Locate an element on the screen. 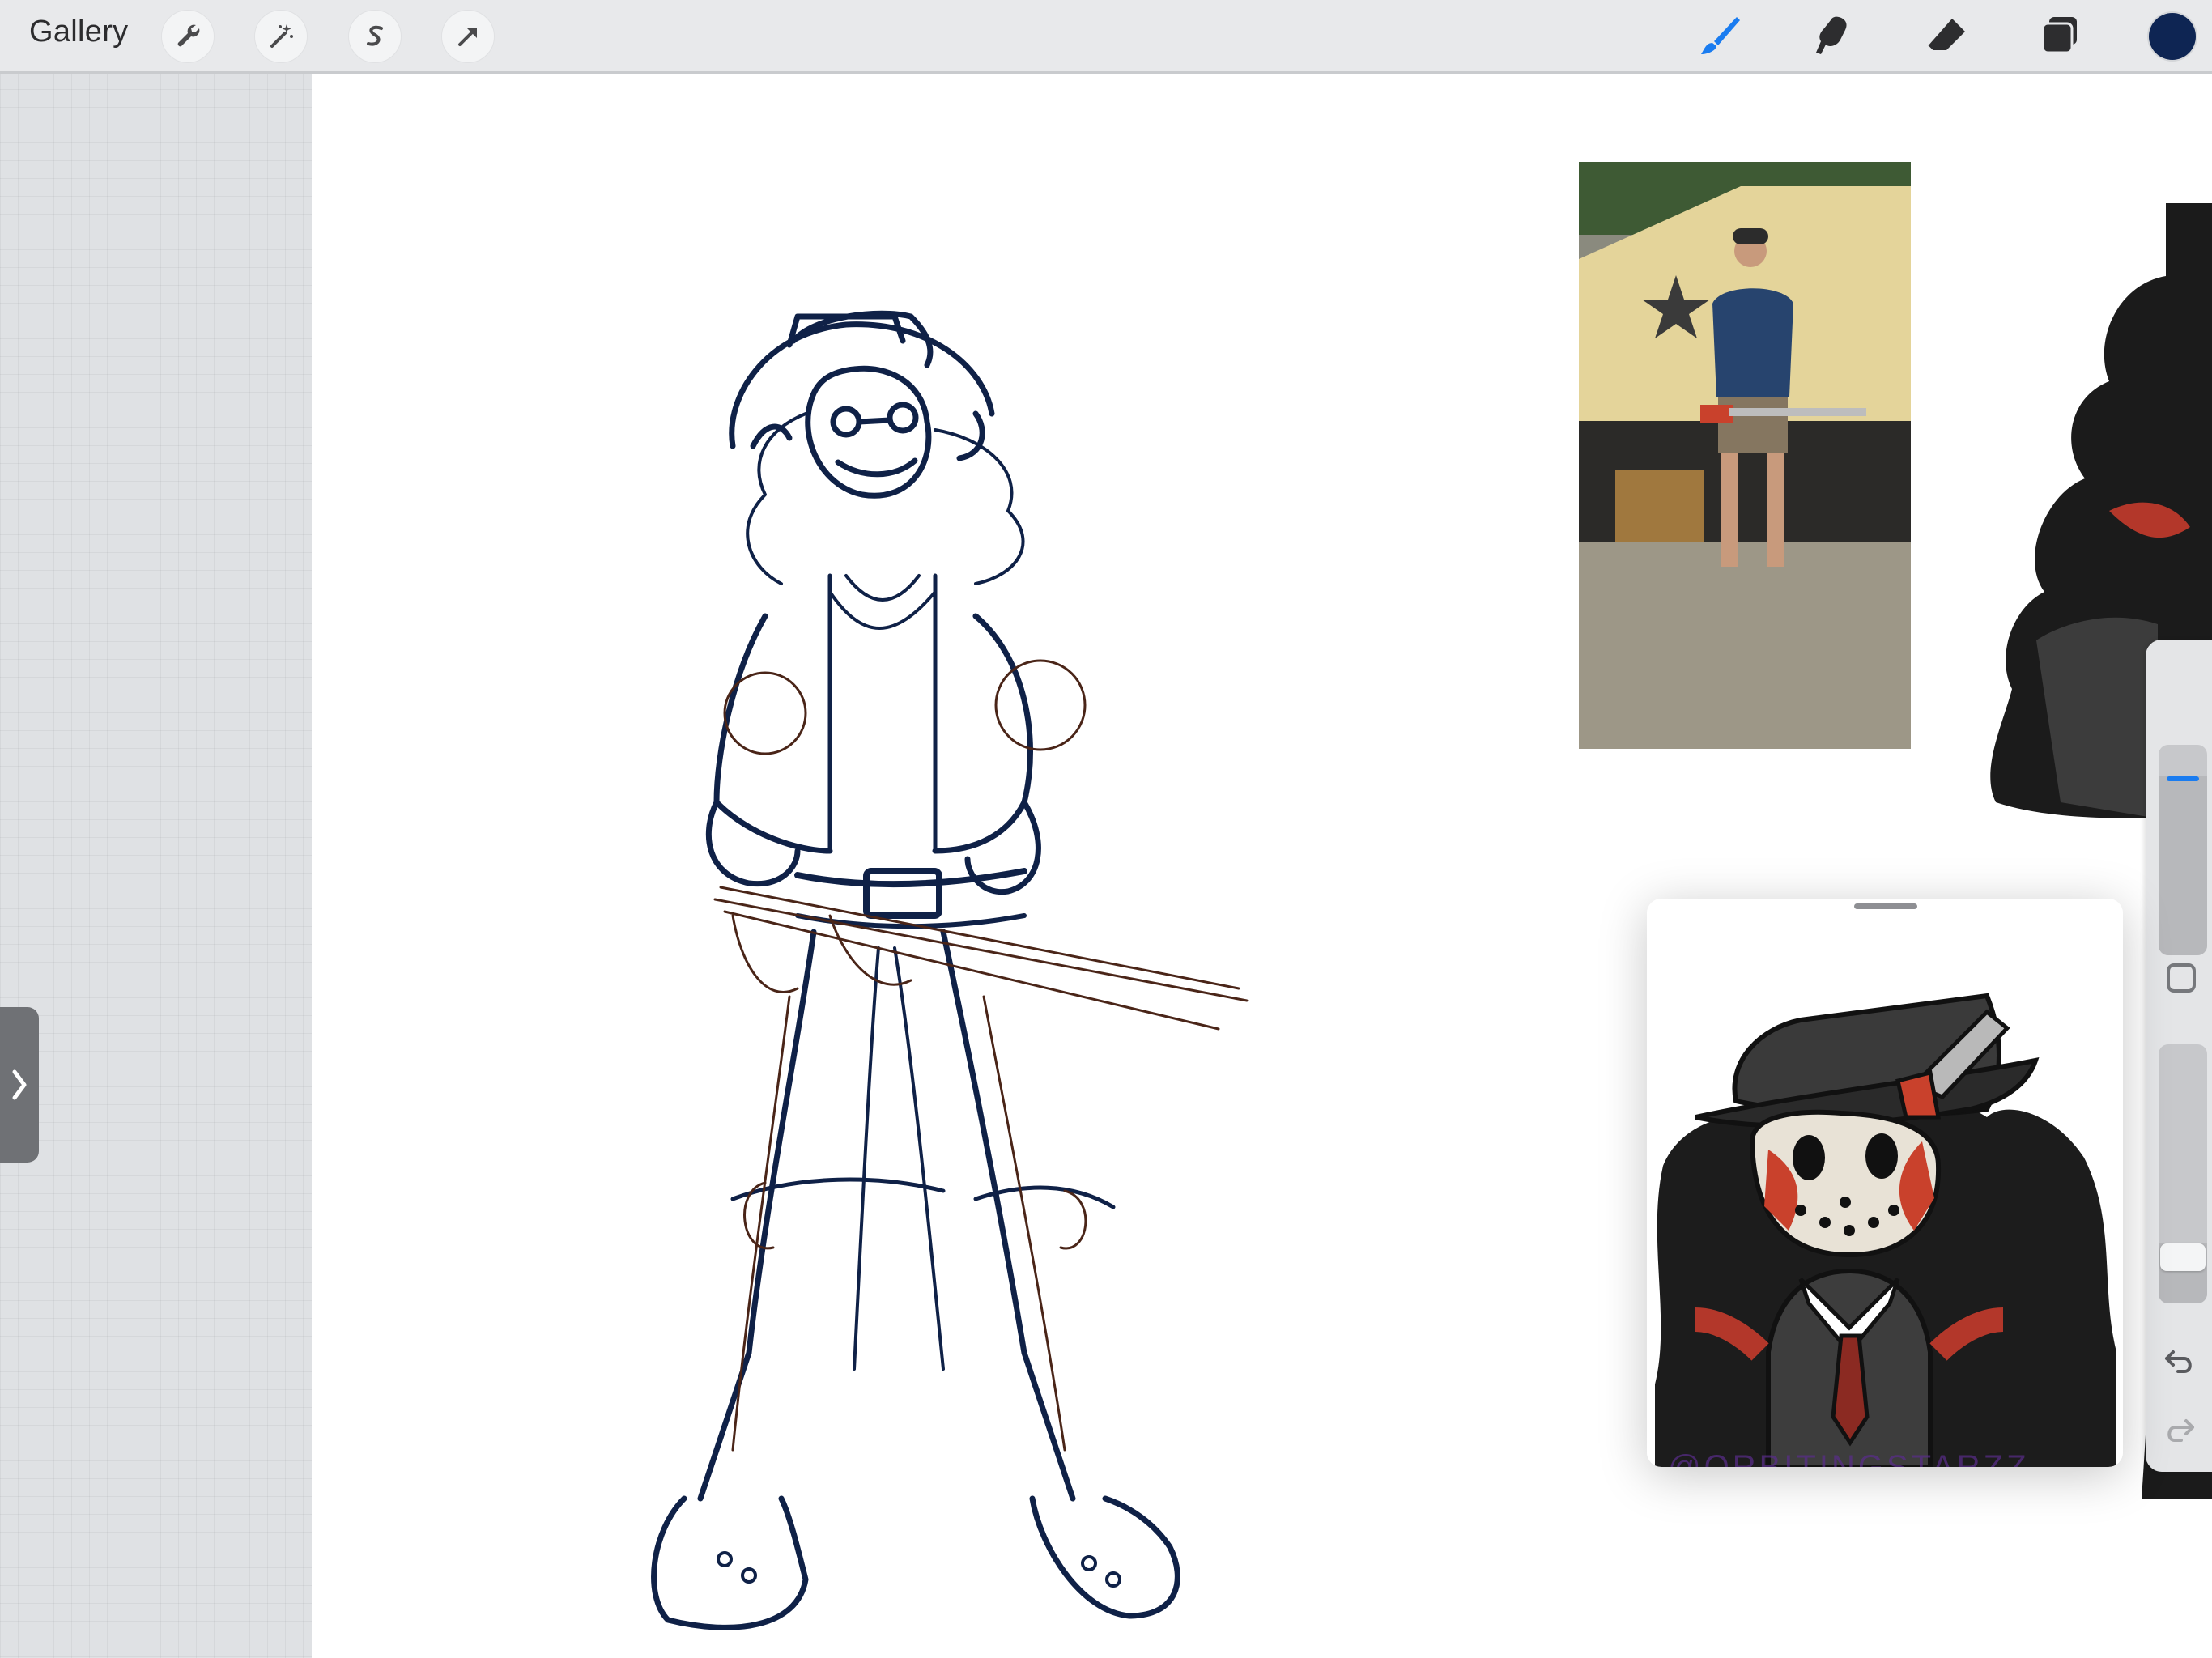  transform-arrow-icon is located at coordinates (468, 37).